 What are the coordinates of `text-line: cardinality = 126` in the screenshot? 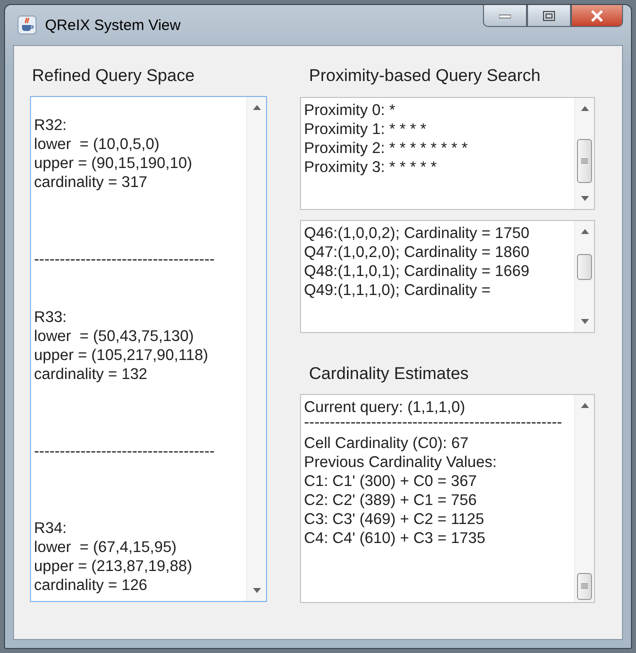 It's located at (91, 585).